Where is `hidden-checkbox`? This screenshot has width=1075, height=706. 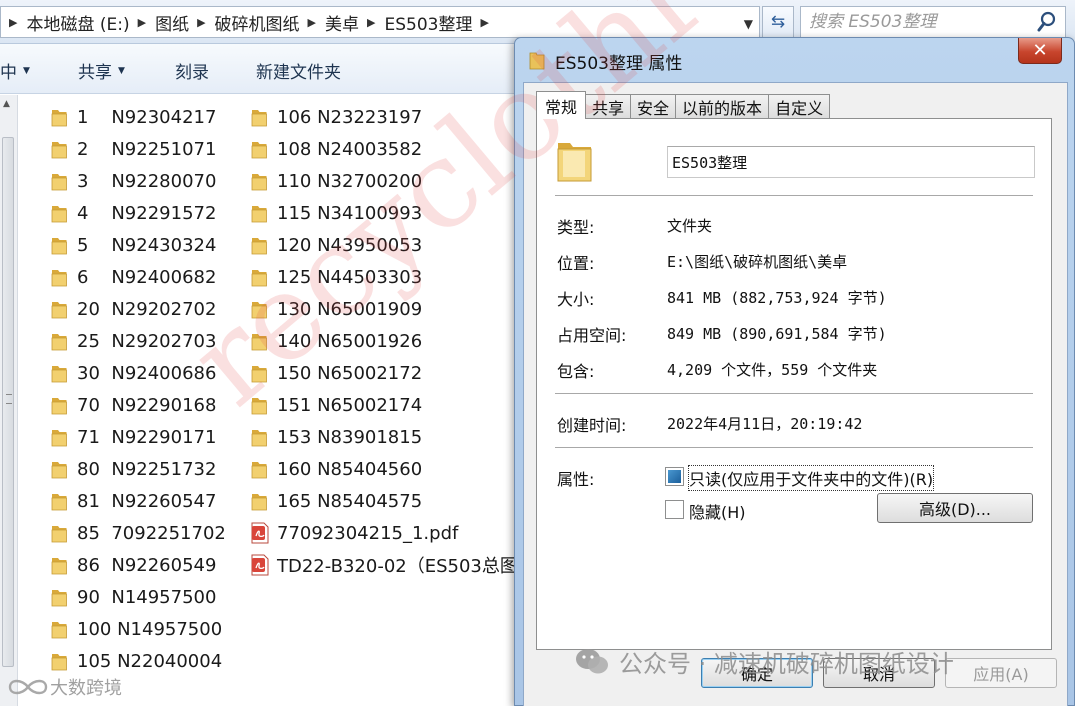 hidden-checkbox is located at coordinates (674, 509).